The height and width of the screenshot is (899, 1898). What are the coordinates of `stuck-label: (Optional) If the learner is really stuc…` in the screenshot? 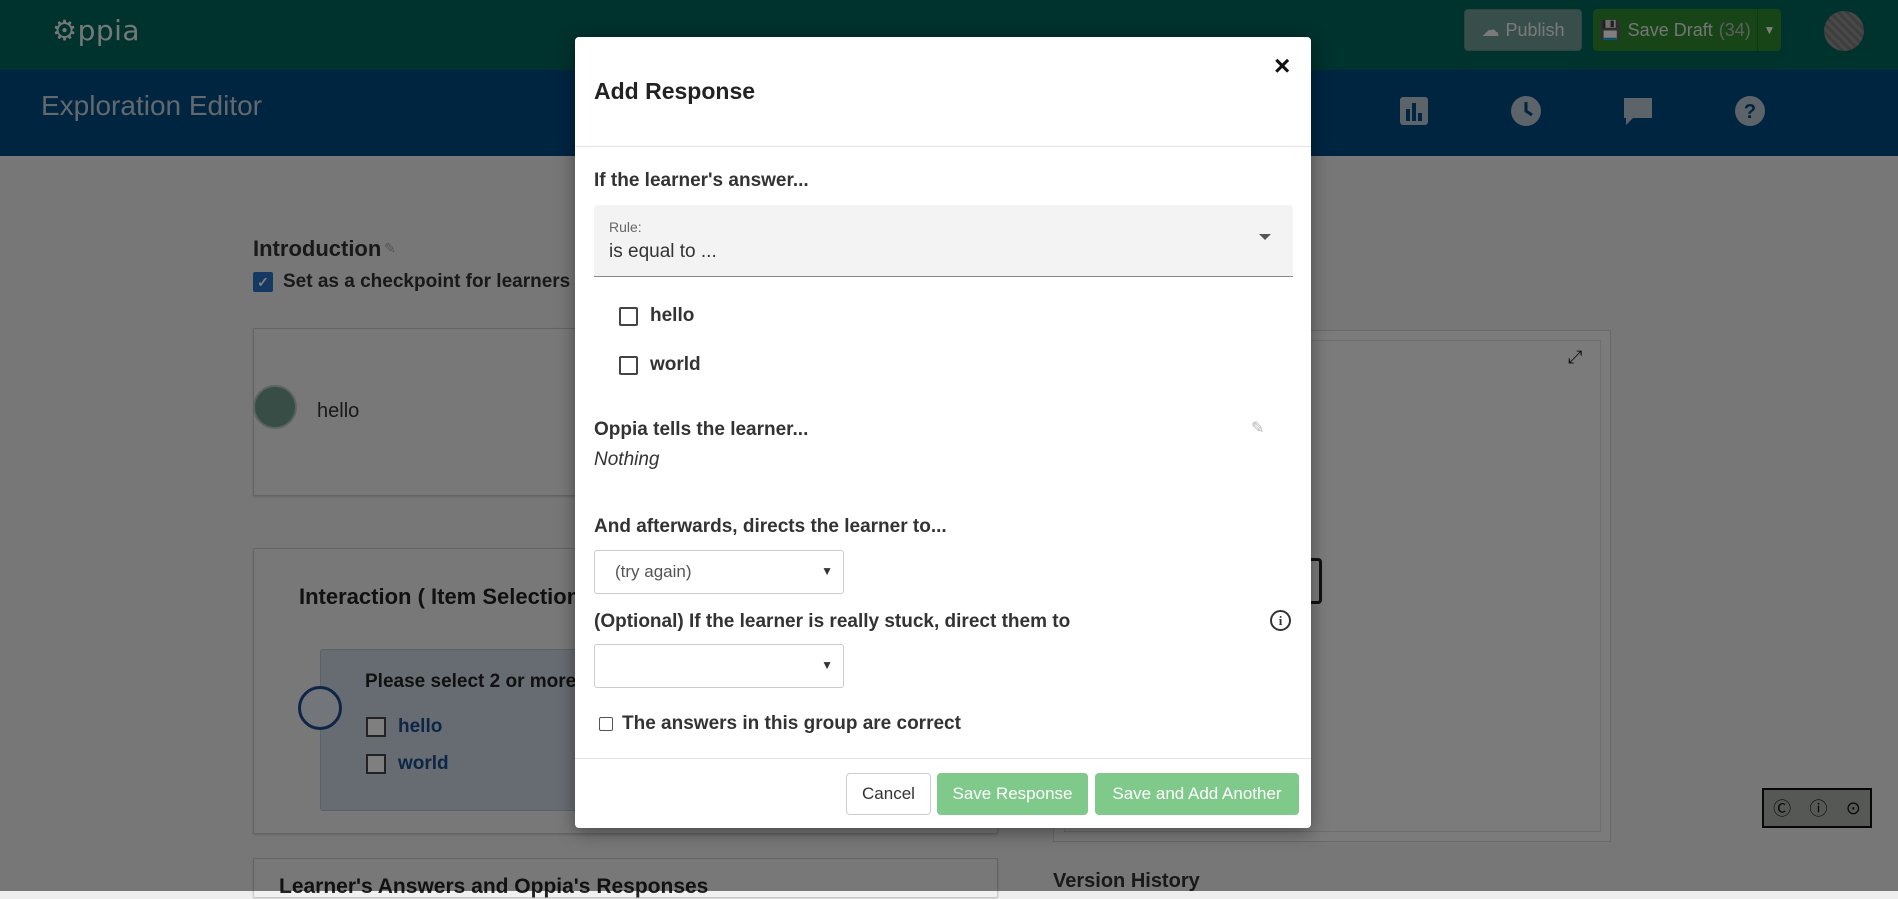 It's located at (832, 621).